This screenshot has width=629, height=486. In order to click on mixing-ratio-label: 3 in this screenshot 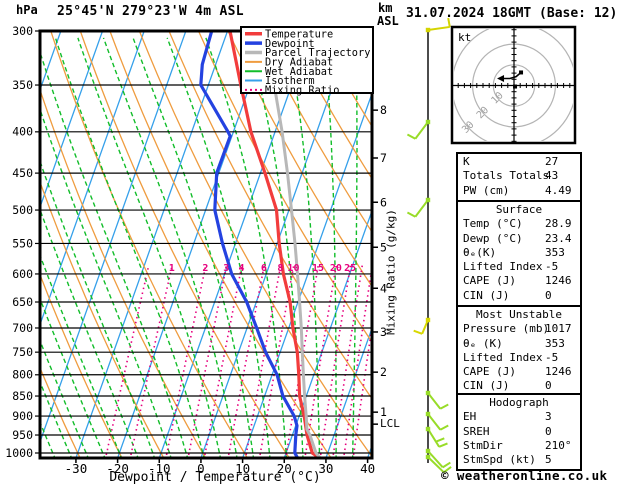, I will do `click(226, 268)`.